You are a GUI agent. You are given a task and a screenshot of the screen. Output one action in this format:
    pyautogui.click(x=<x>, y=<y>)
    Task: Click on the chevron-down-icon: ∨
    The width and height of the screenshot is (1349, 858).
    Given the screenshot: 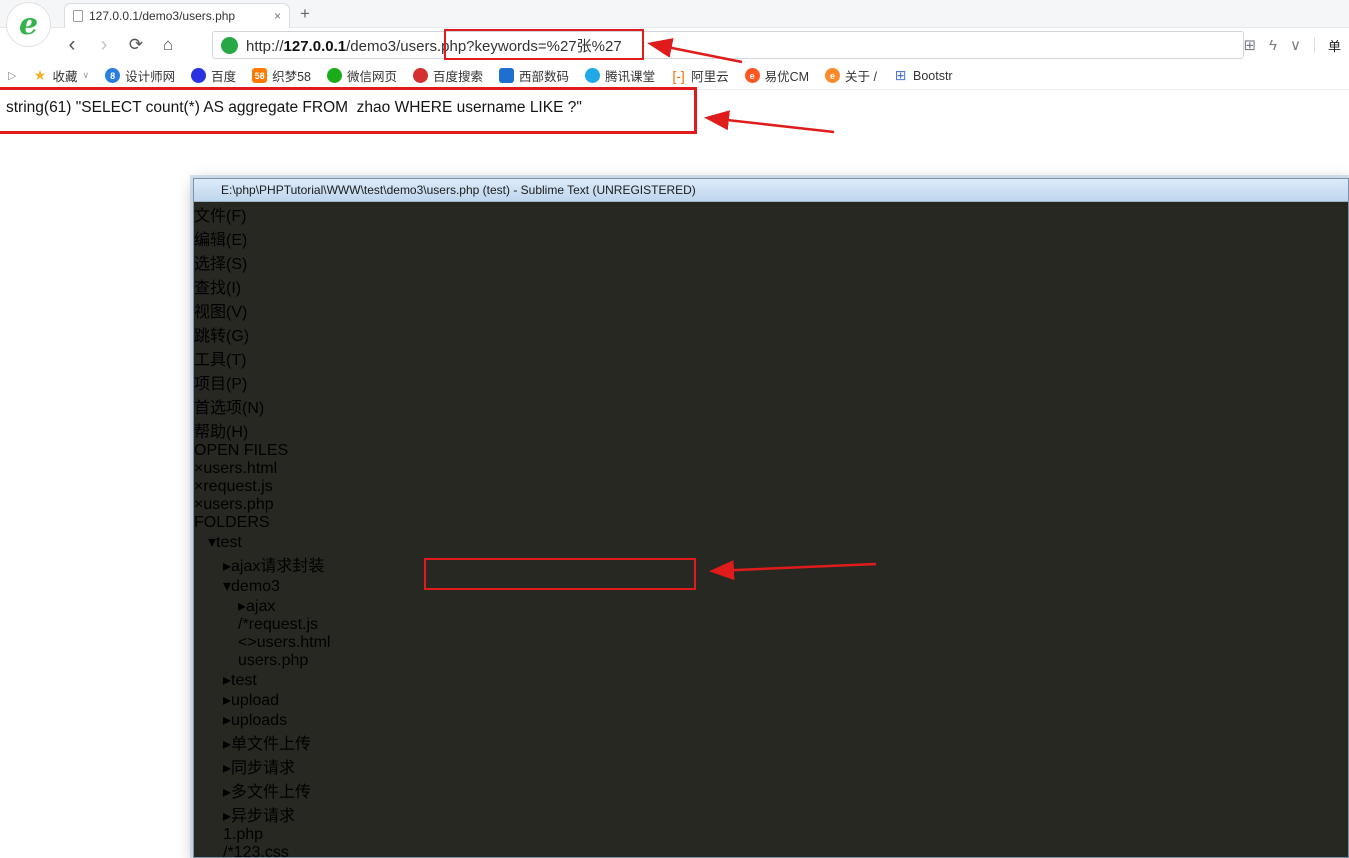 What is the action you would take?
    pyautogui.click(x=1295, y=45)
    